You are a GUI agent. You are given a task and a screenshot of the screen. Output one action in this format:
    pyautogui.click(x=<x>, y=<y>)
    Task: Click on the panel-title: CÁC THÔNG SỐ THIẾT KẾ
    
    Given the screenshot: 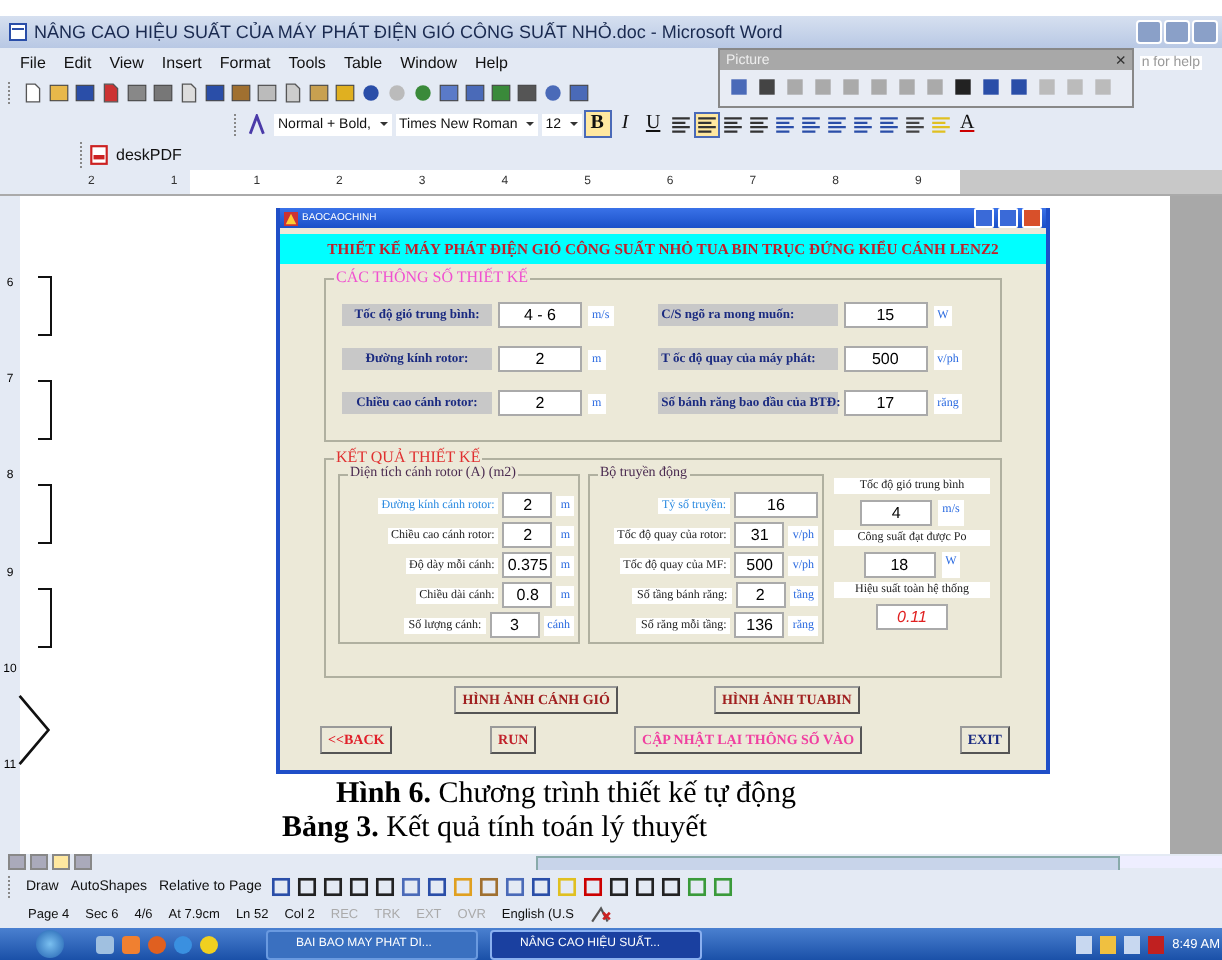 What is the action you would take?
    pyautogui.click(x=432, y=277)
    